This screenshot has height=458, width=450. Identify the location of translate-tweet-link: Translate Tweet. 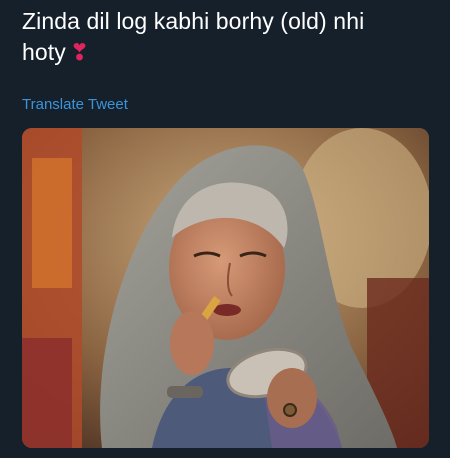
(75, 104).